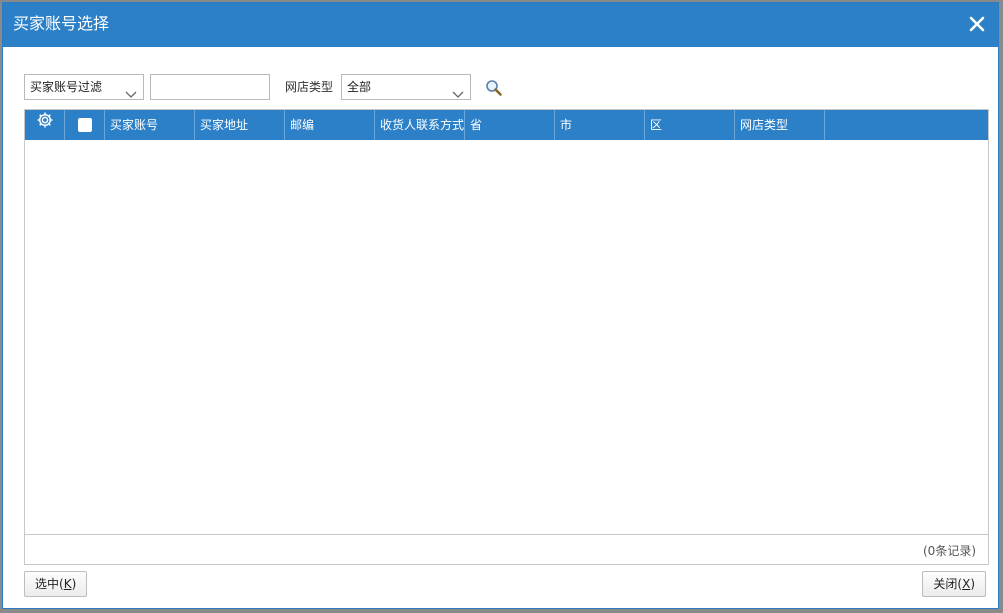 This screenshot has width=1003, height=613. What do you see at coordinates (948, 584) in the screenshot?
I see `close-button-label: 关闭(` at bounding box center [948, 584].